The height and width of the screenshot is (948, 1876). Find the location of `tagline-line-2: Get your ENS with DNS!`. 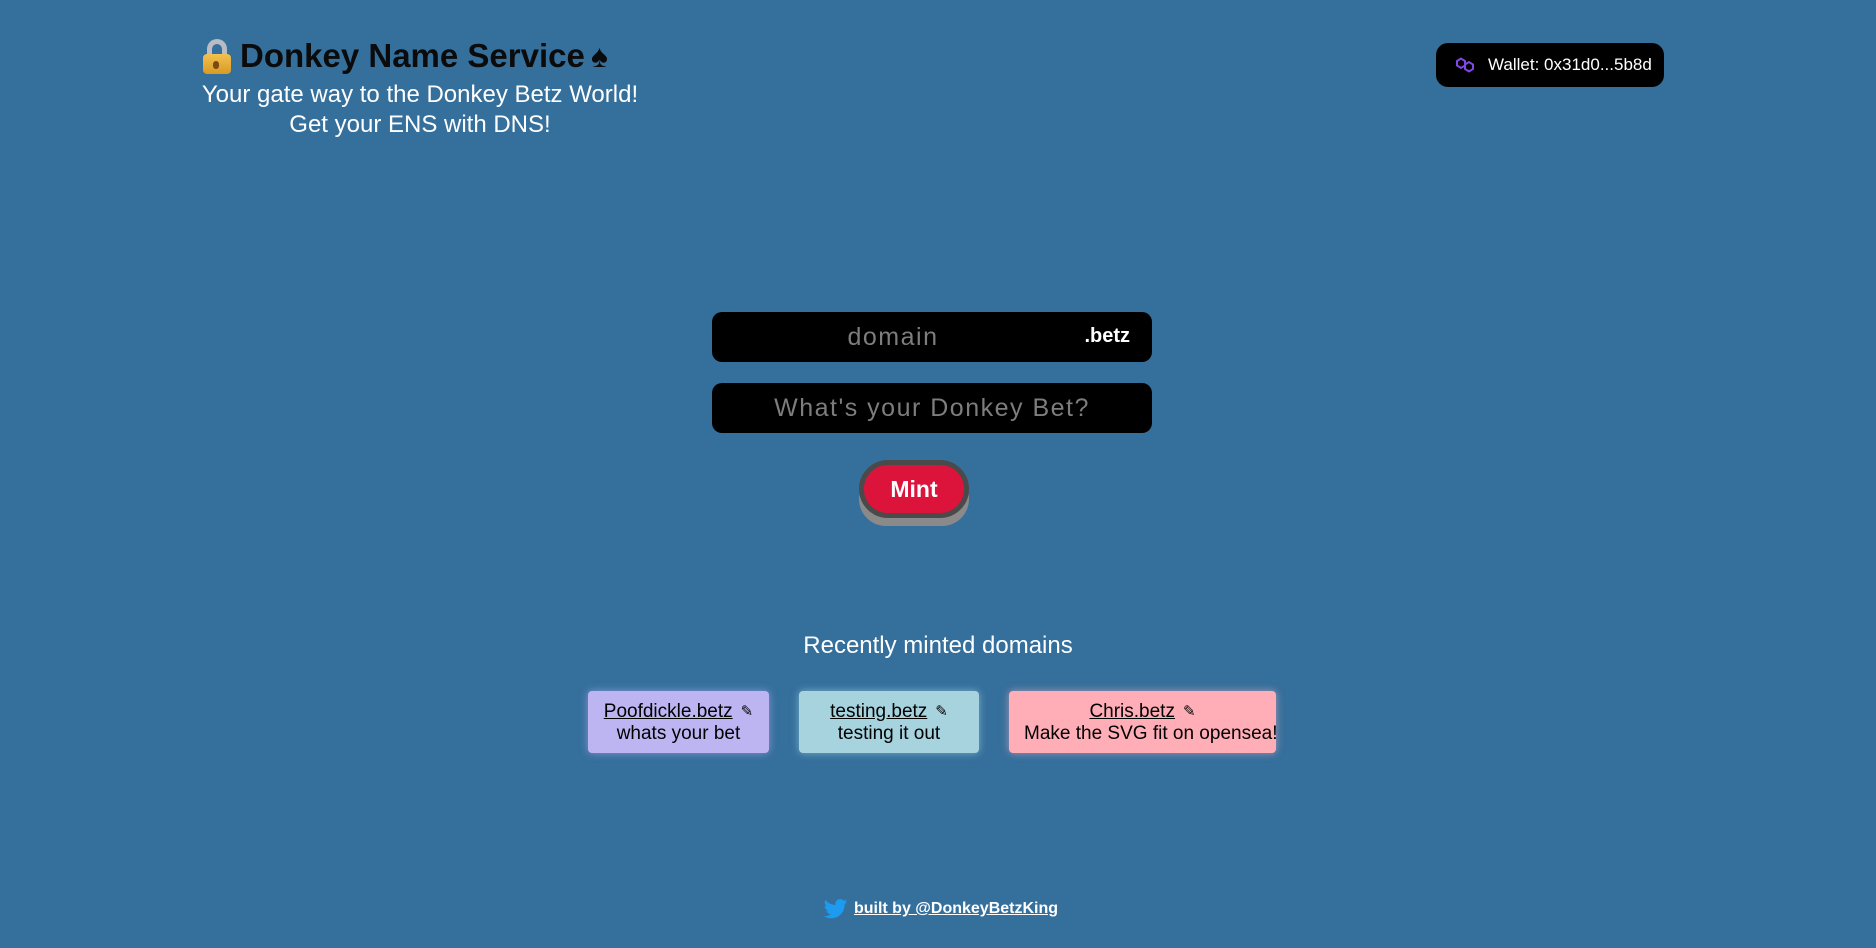

tagline-line-2: Get your ENS with DNS! is located at coordinates (420, 124).